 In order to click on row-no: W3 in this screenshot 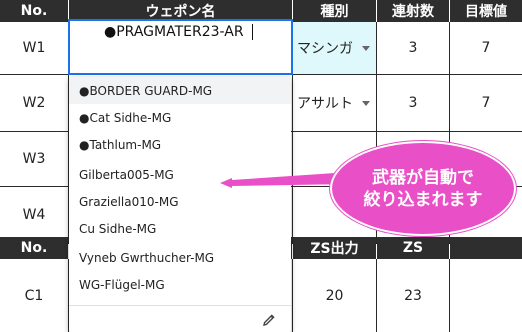, I will do `click(34, 159)`.